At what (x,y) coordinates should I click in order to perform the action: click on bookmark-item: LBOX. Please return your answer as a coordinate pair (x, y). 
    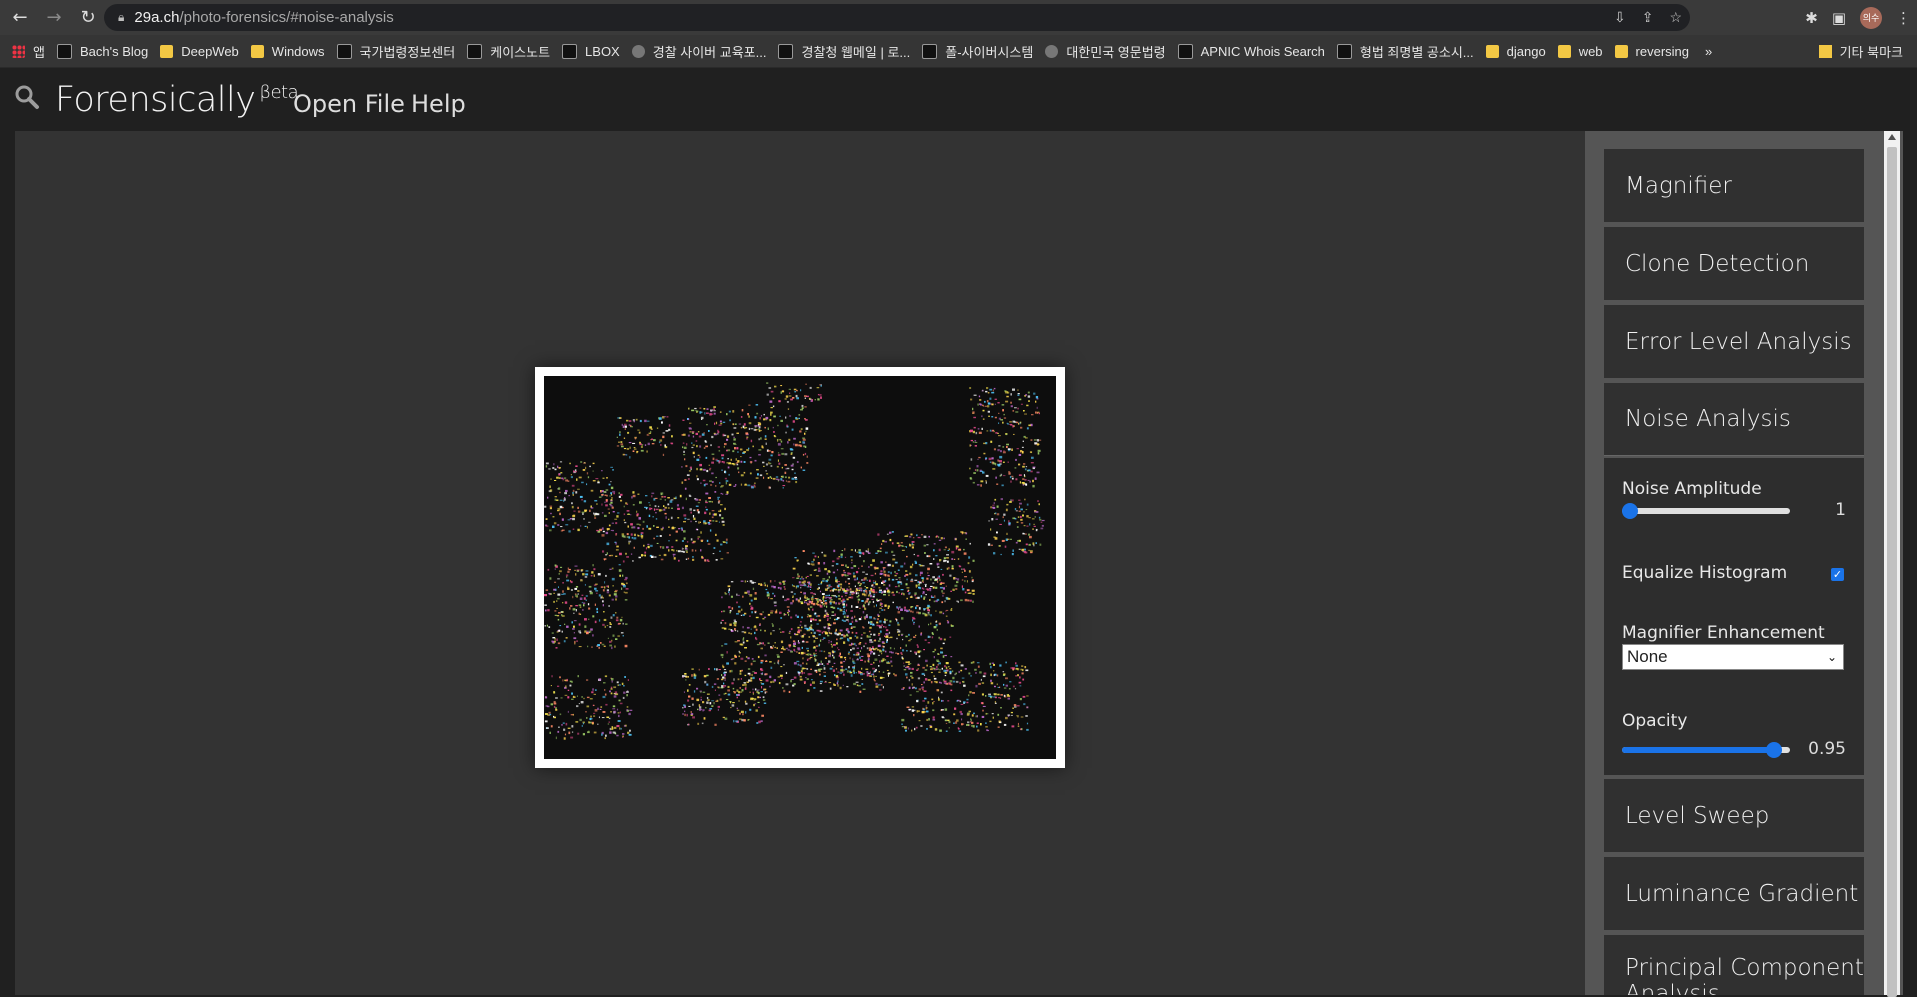
    Looking at the image, I should click on (591, 51).